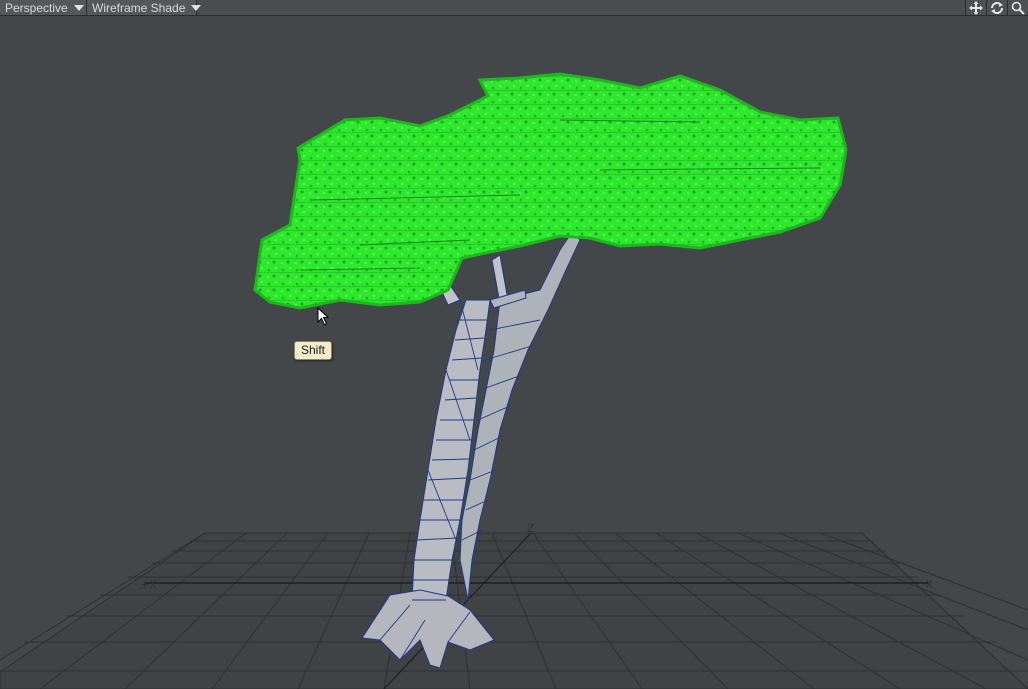 The image size is (1028, 689). I want to click on shading-mode-dropdown: Wireframe Shade, so click(144, 7).